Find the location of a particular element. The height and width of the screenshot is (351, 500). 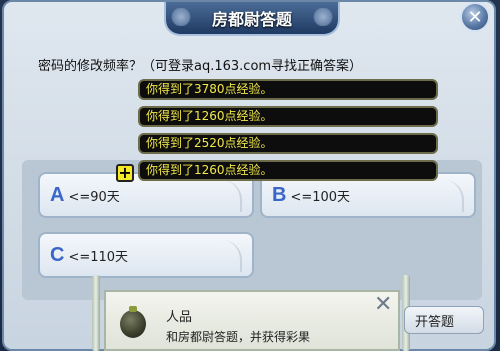

title-ornament-right-icon is located at coordinates (323, 17).